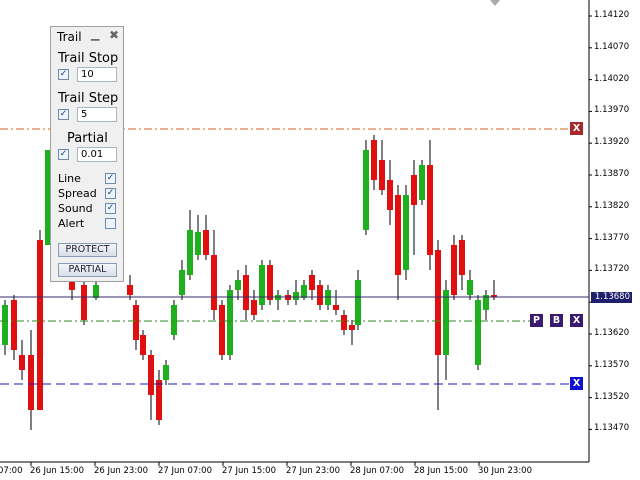  I want to click on pending-p-button: P, so click(536, 320).